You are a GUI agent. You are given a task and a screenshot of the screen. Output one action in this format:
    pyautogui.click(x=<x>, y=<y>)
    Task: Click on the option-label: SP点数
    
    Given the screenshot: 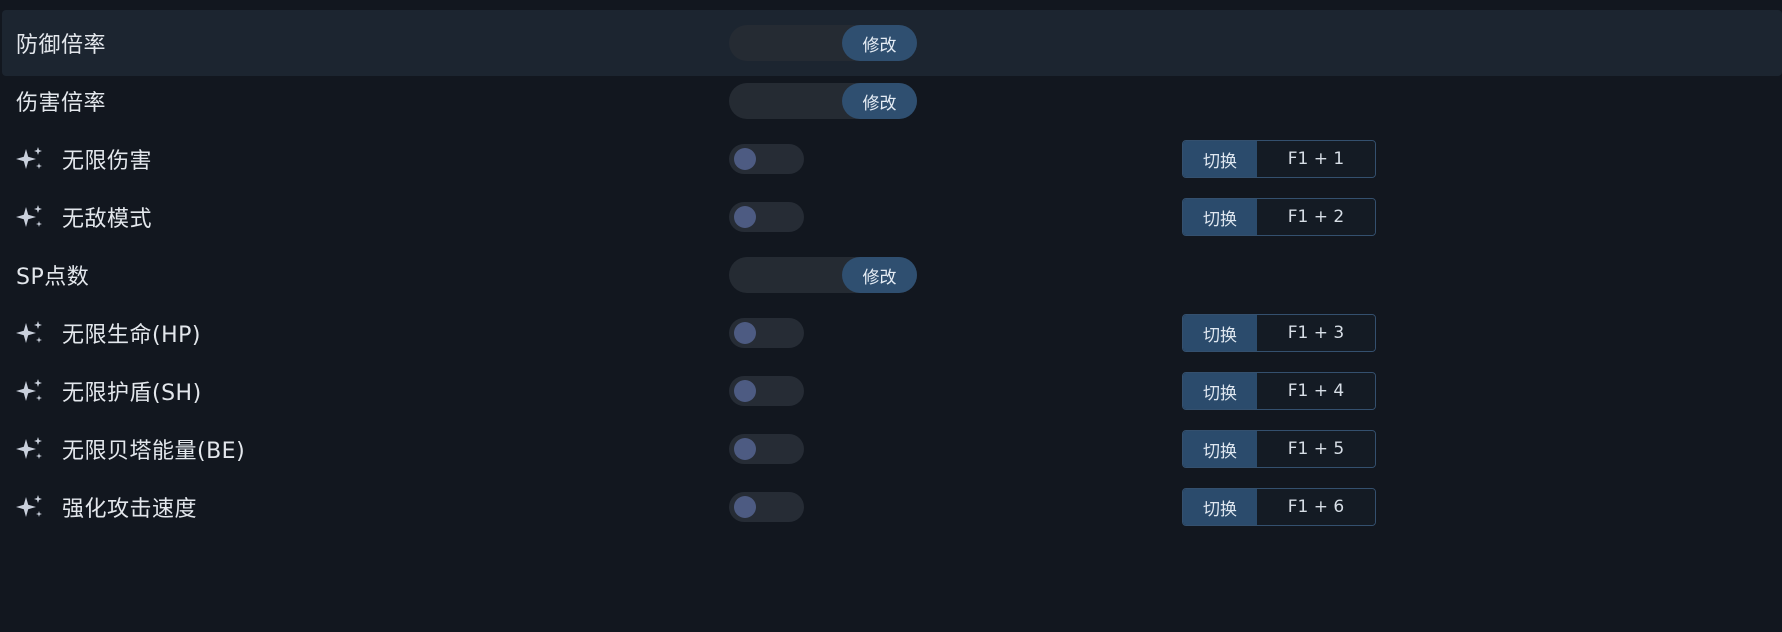 What is the action you would take?
    pyautogui.click(x=53, y=277)
    